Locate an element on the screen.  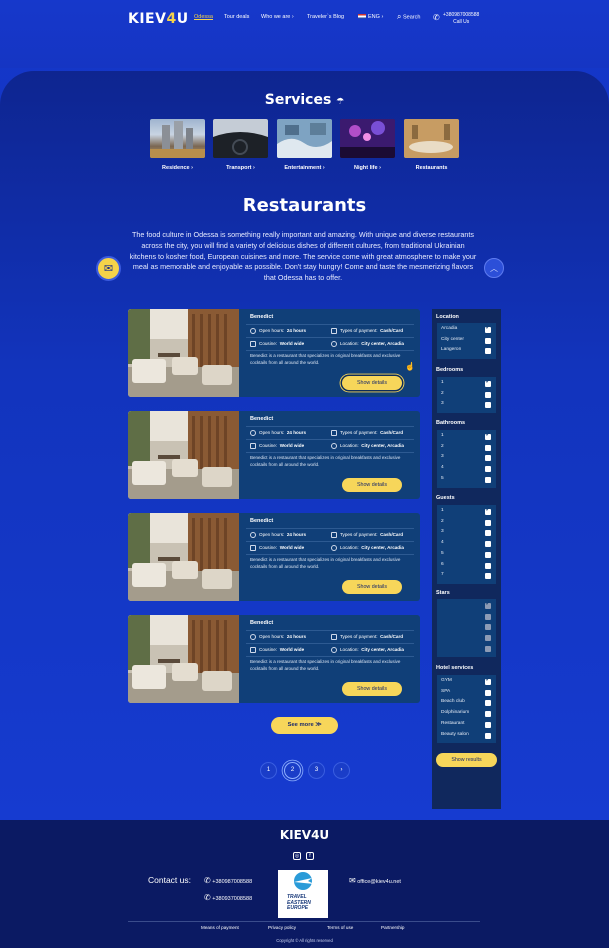
restaurants-image is located at coordinates (431, 138).